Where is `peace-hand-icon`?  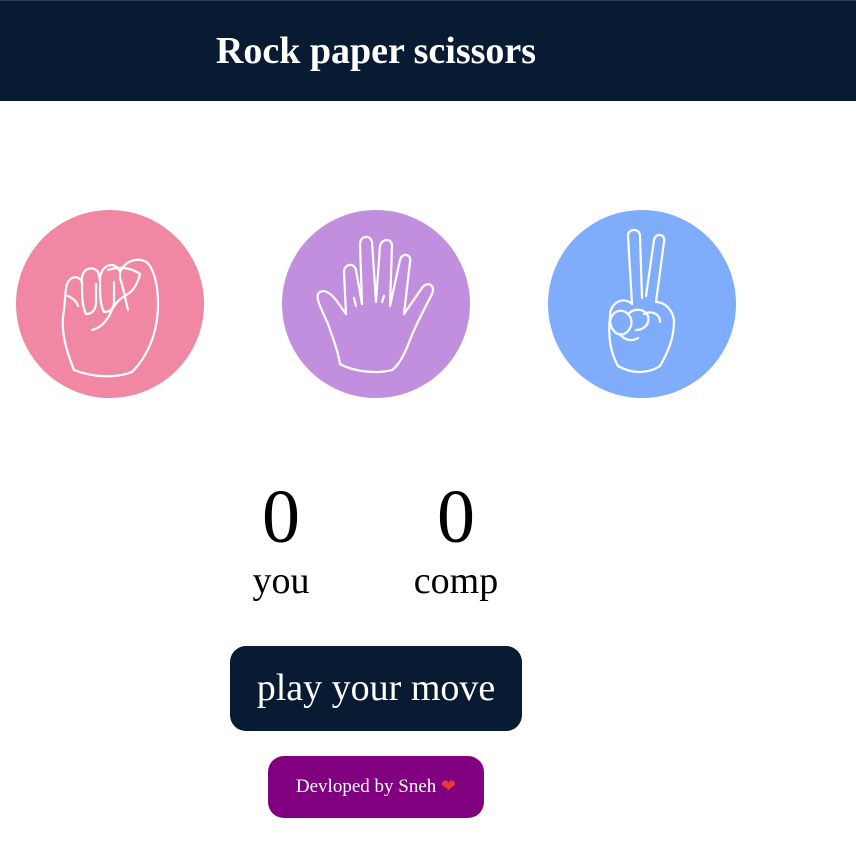 peace-hand-icon is located at coordinates (642, 304).